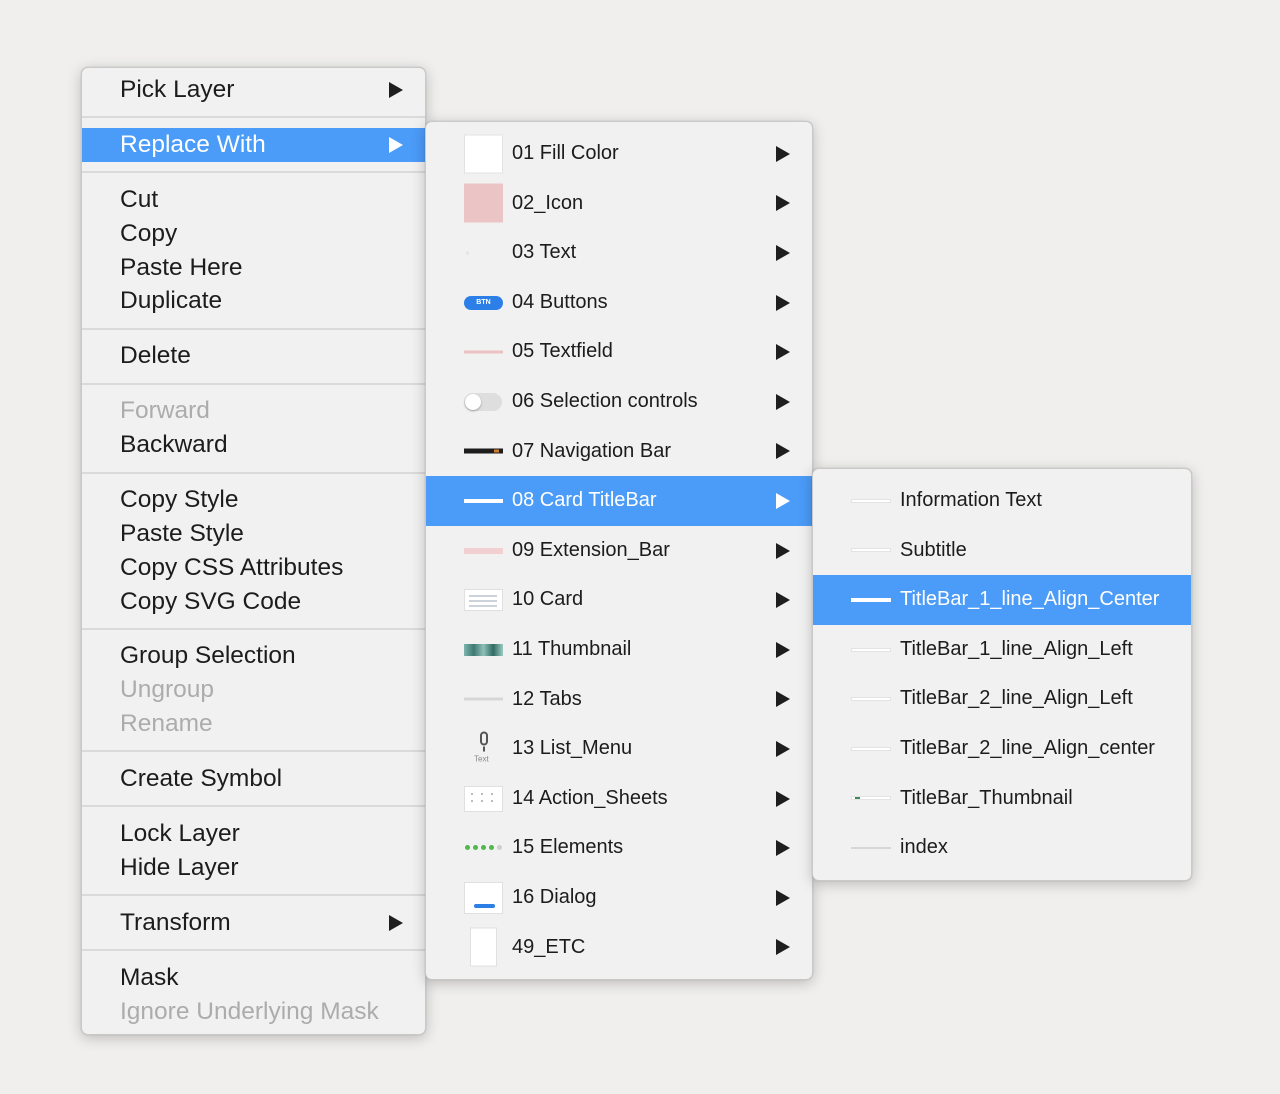 This screenshot has width=1280, height=1094. I want to click on menu-item-label: Hide Layer, so click(179, 867).